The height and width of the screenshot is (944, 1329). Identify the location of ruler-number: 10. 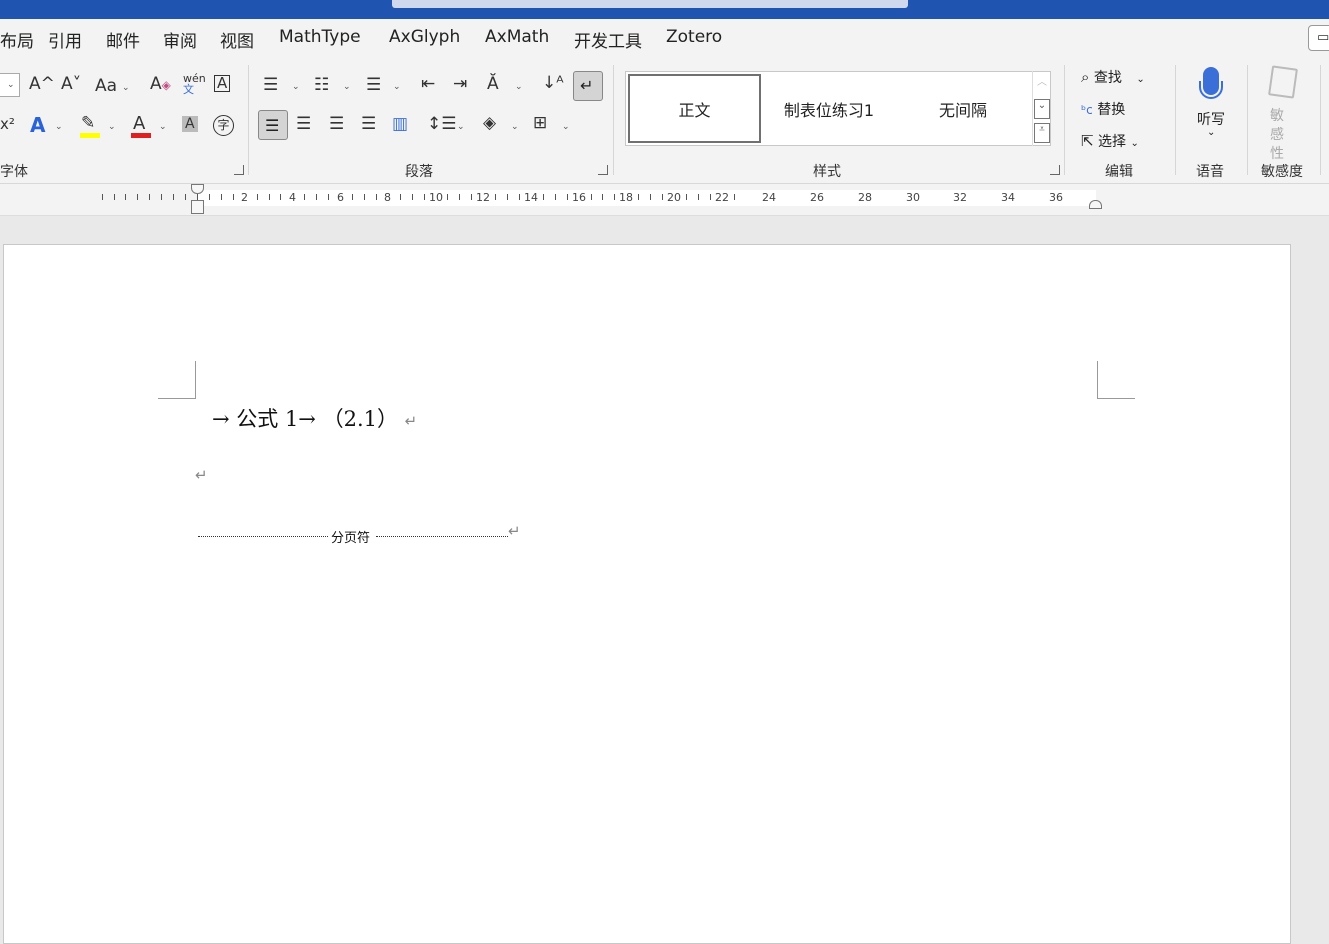
(436, 197).